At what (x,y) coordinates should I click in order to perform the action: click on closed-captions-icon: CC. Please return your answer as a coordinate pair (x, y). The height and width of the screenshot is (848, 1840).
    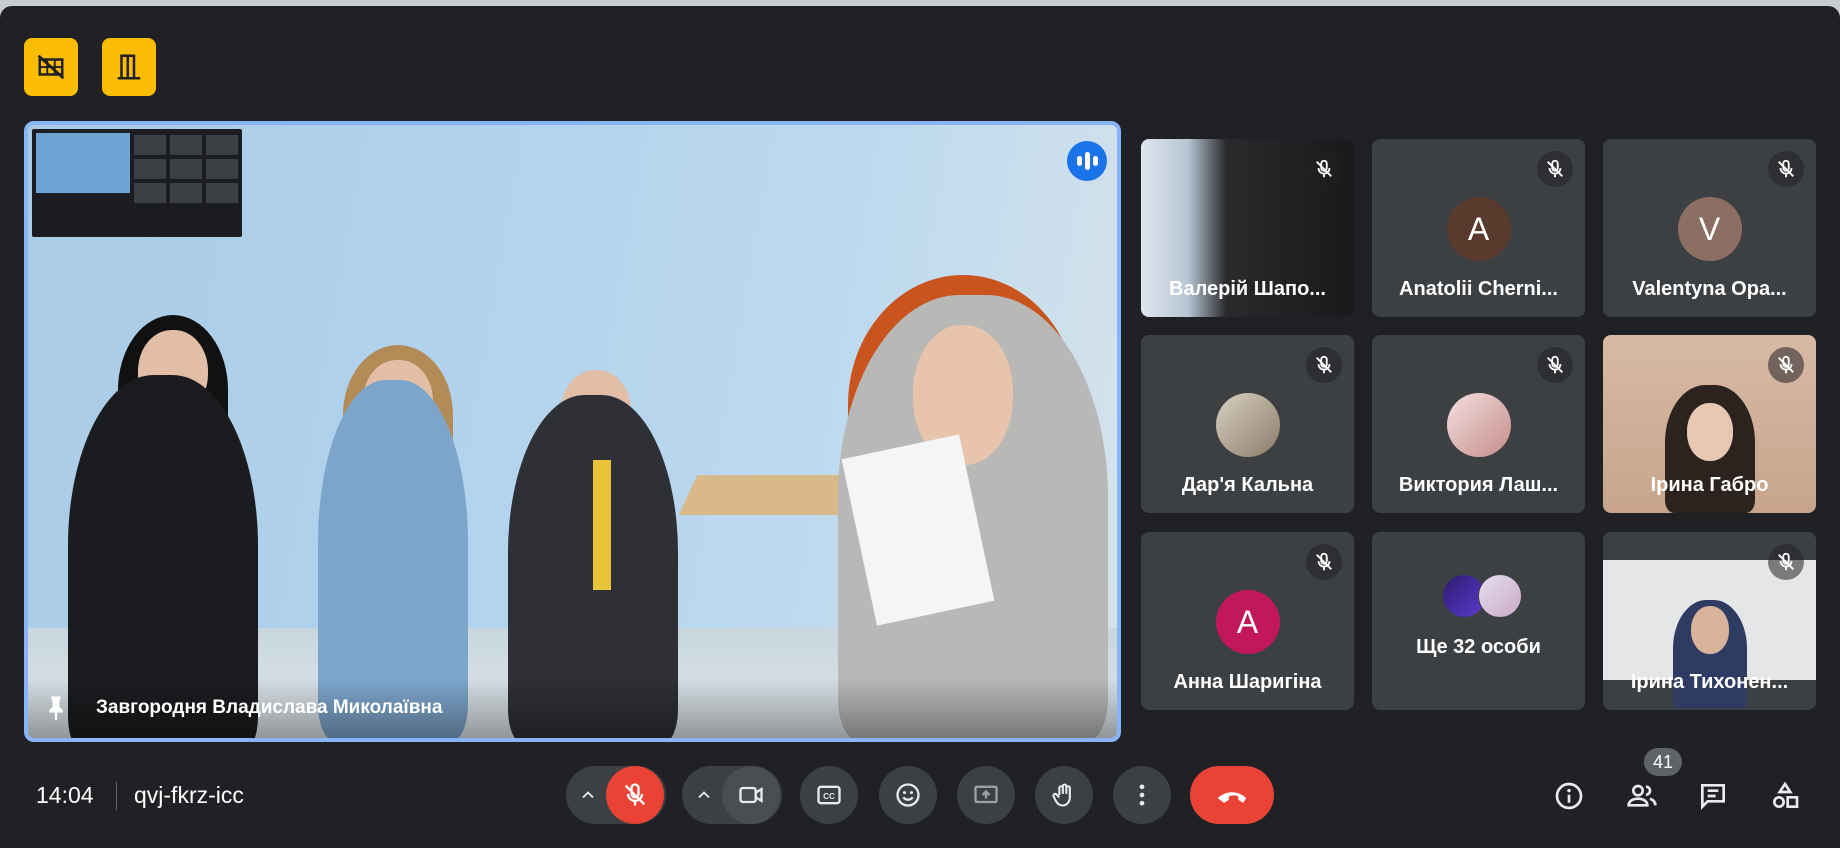
    Looking at the image, I should click on (829, 795).